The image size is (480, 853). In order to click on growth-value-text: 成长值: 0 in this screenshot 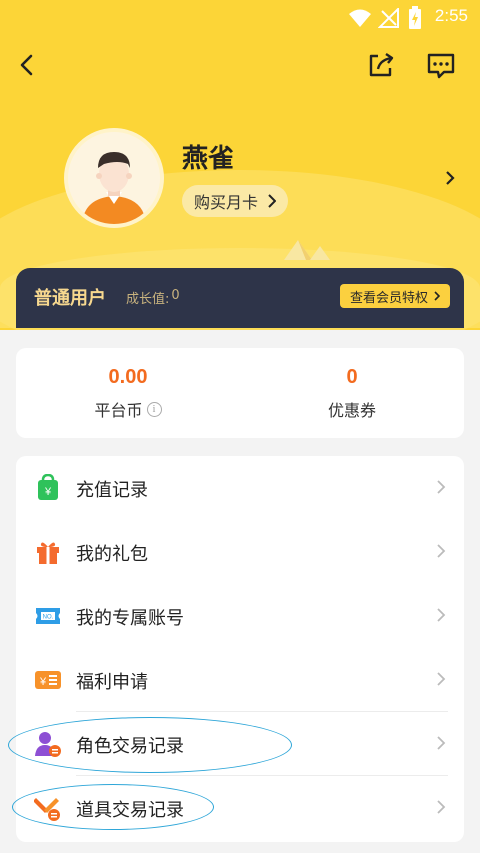, I will do `click(153, 297)`.